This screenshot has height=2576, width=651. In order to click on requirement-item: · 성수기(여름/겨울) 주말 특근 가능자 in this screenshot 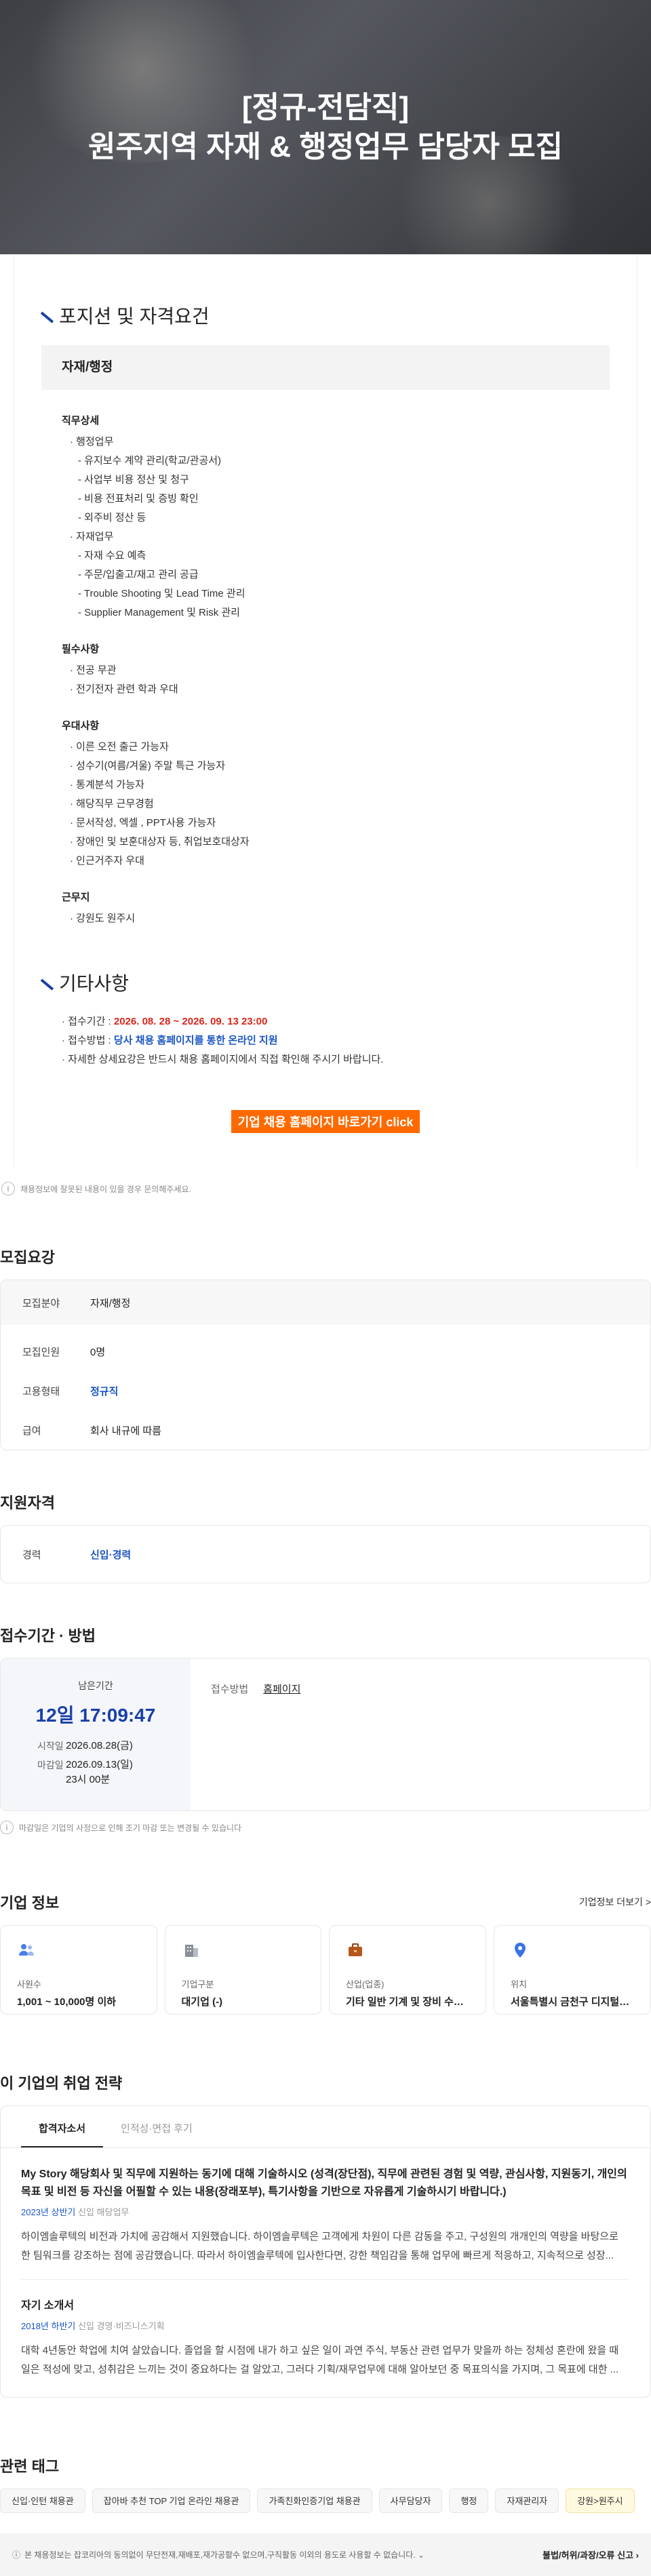, I will do `click(148, 766)`.